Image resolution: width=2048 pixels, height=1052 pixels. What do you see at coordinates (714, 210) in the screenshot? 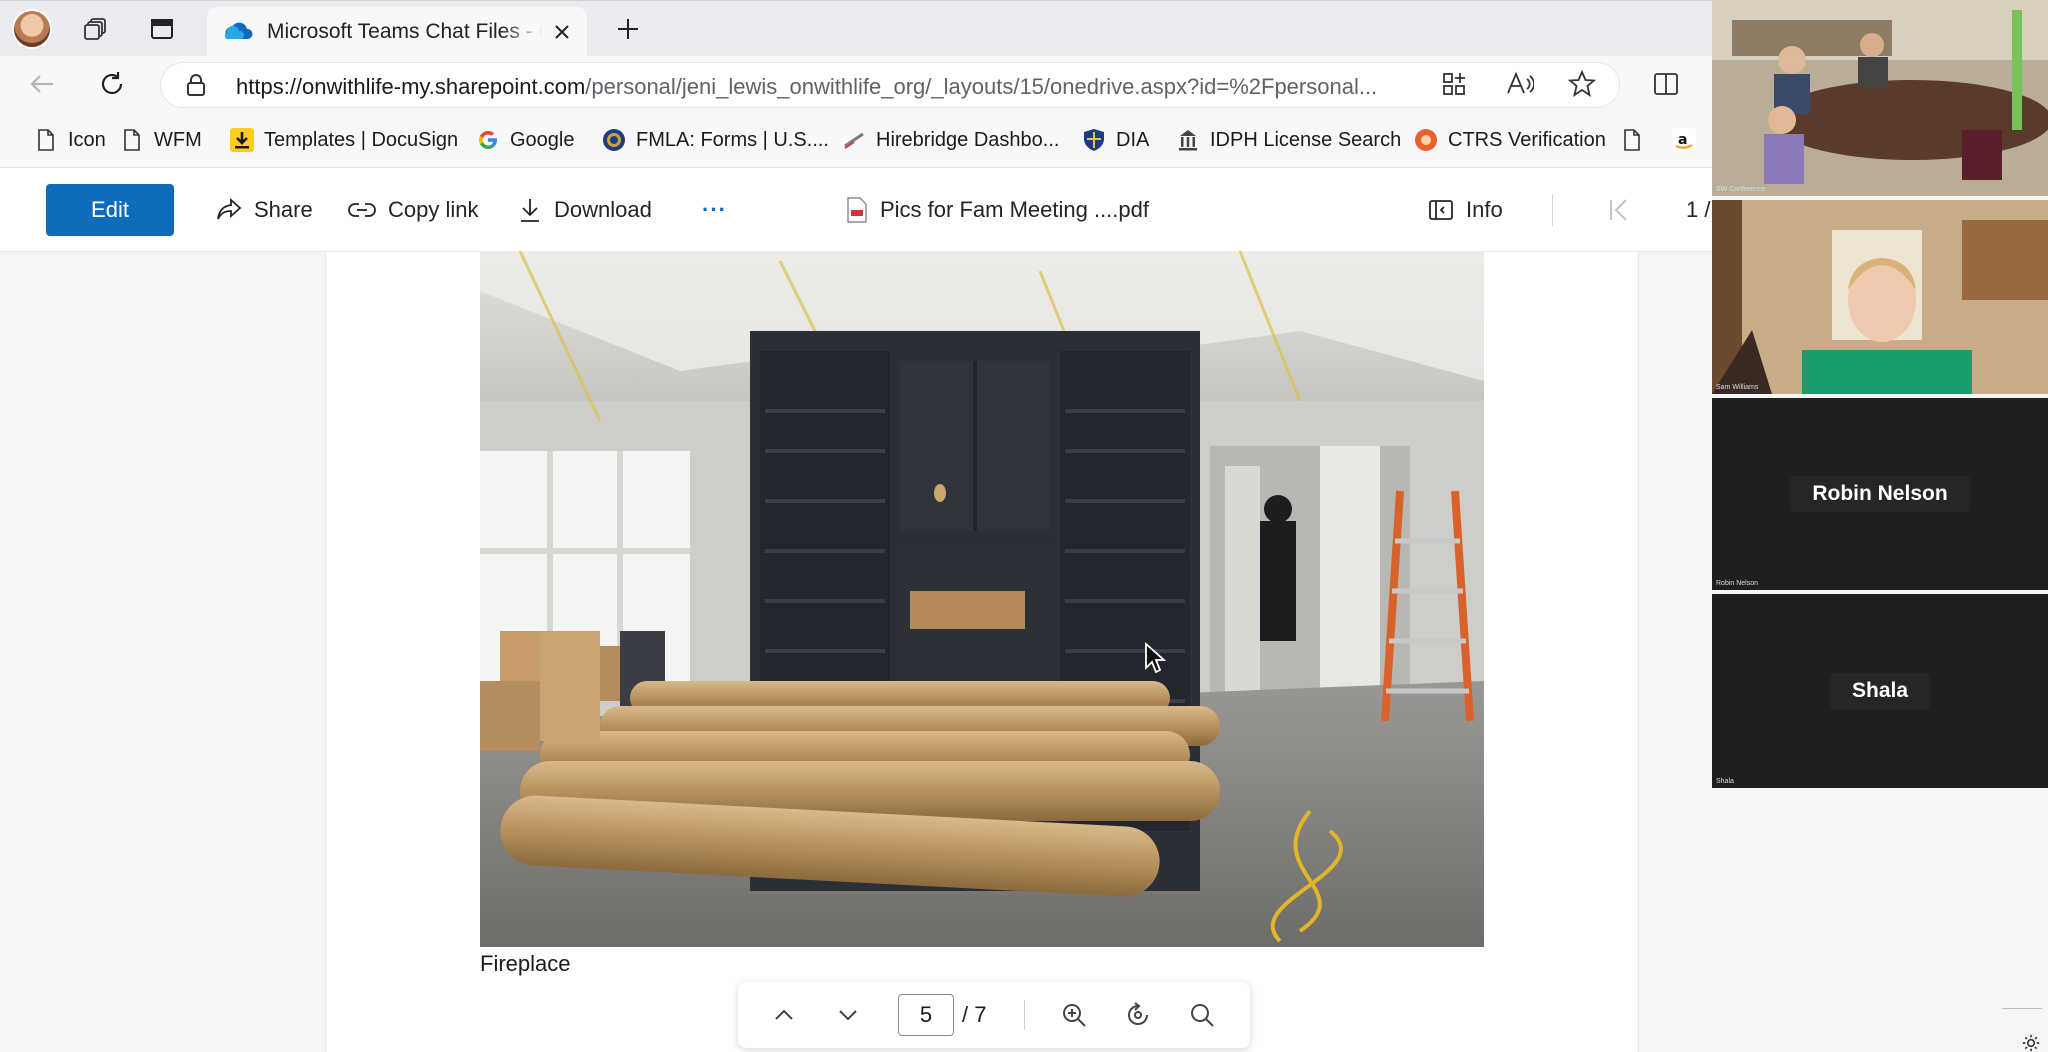
I see `more-options-button: ···` at bounding box center [714, 210].